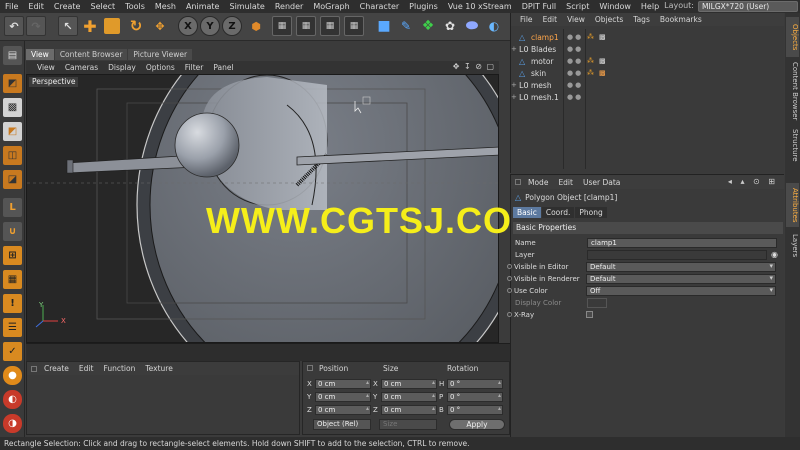  What do you see at coordinates (12, 255) in the screenshot?
I see `snap-icon: ⊞` at bounding box center [12, 255].